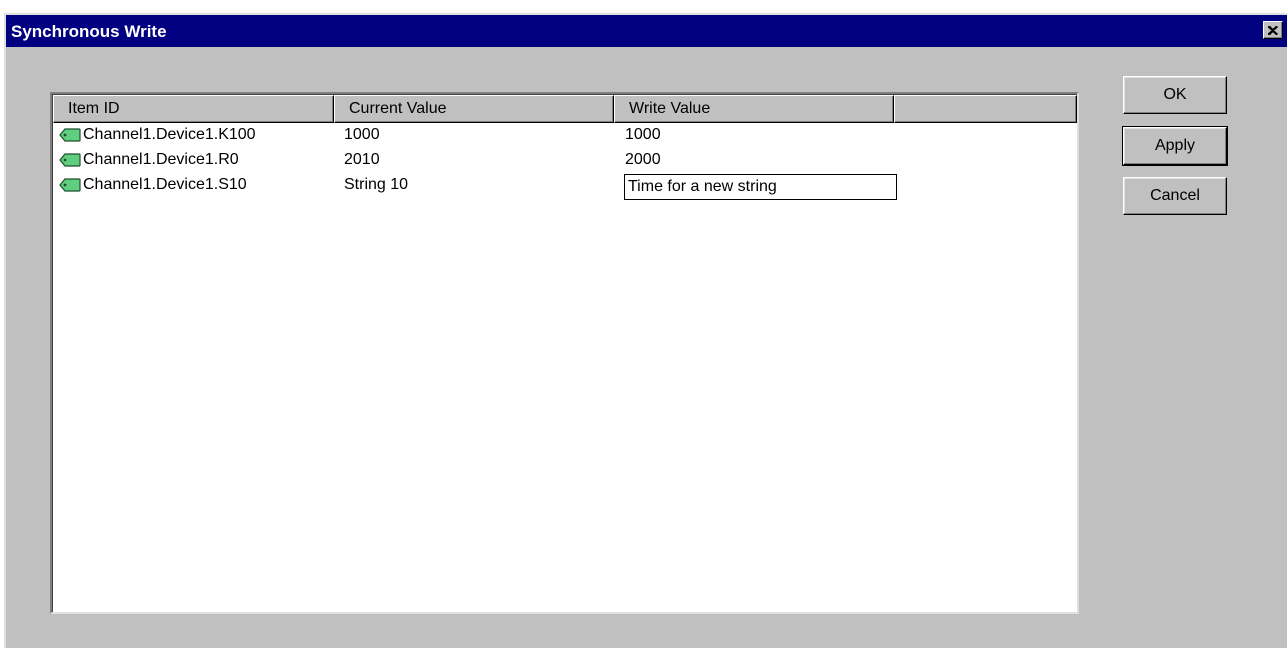 This screenshot has width=1287, height=648. What do you see at coordinates (1175, 95) in the screenshot?
I see `ok-button: OK` at bounding box center [1175, 95].